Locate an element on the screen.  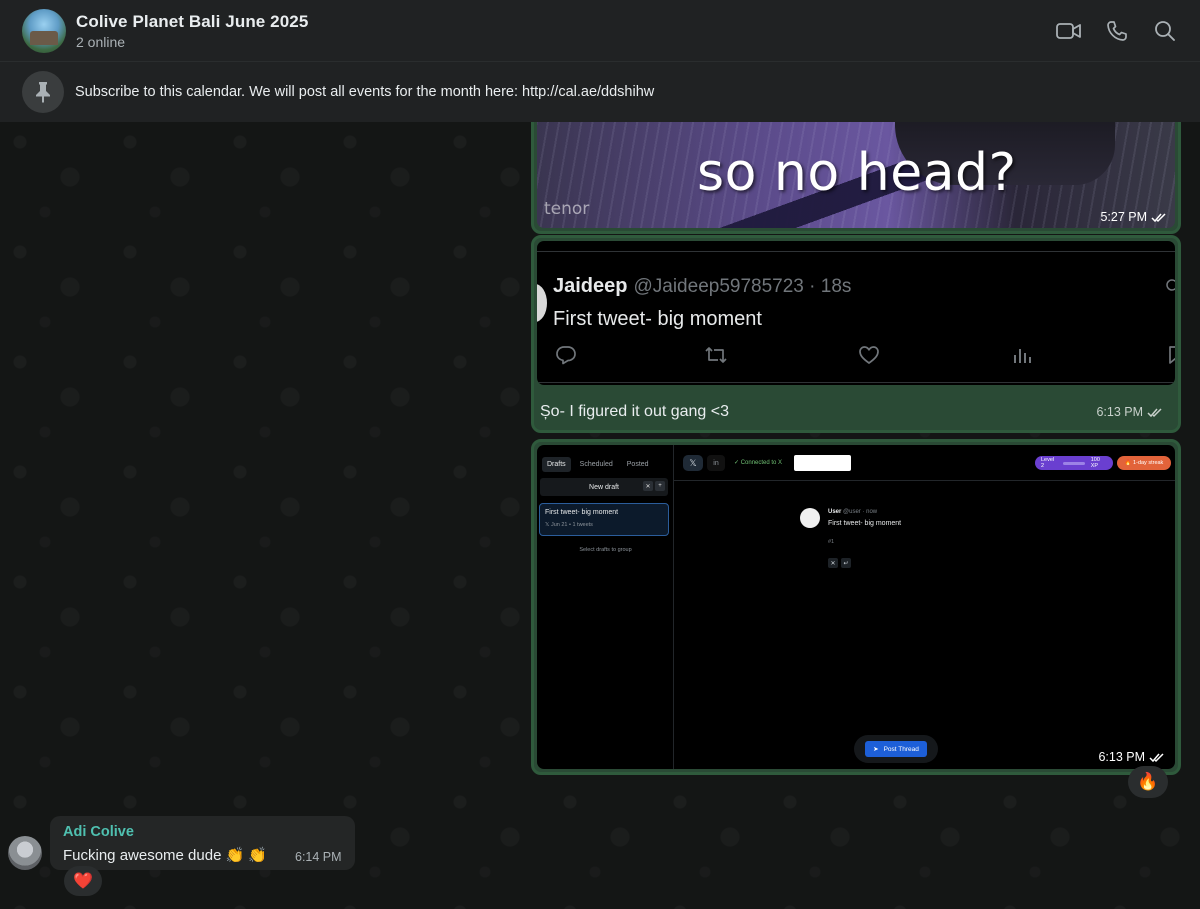
level-badge: Level 2 100 XP is located at coordinates (1074, 463).